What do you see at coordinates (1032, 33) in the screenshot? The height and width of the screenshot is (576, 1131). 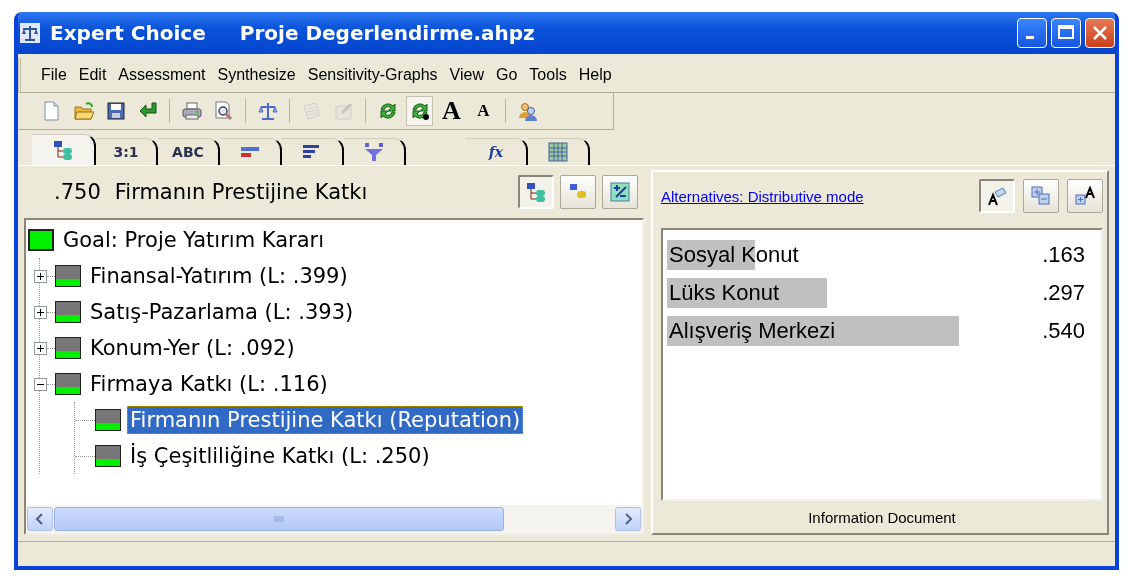 I see `minimize-button` at bounding box center [1032, 33].